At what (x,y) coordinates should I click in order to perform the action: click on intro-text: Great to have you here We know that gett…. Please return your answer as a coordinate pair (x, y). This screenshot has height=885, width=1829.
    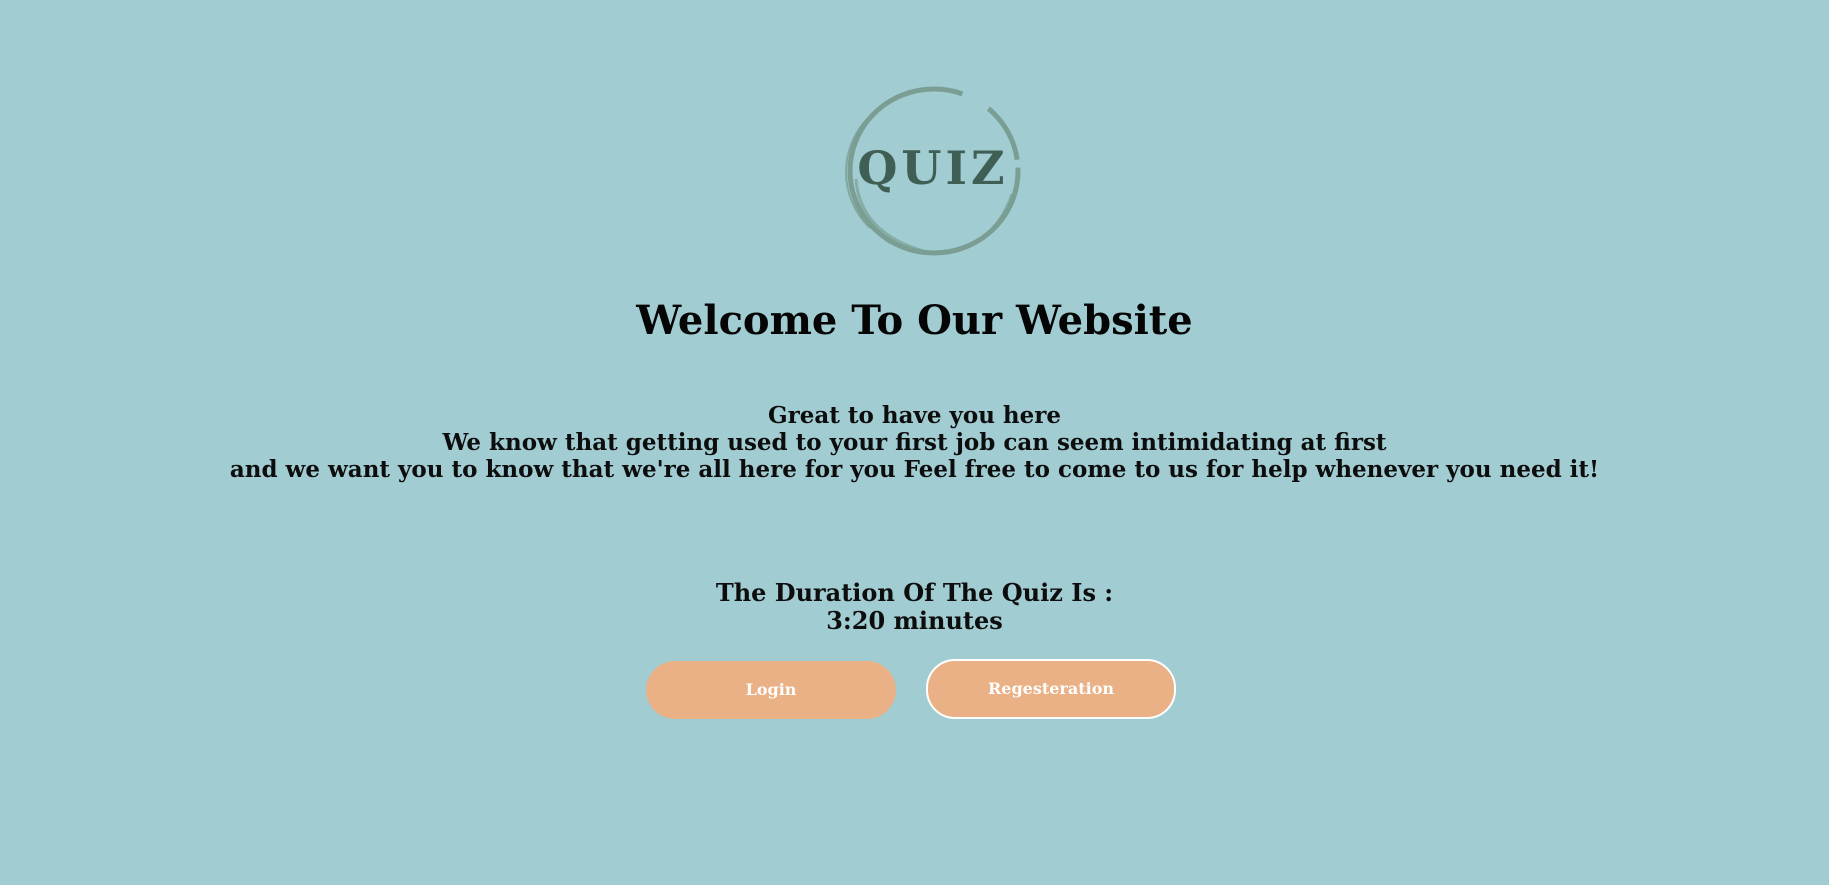
    Looking at the image, I should click on (914, 442).